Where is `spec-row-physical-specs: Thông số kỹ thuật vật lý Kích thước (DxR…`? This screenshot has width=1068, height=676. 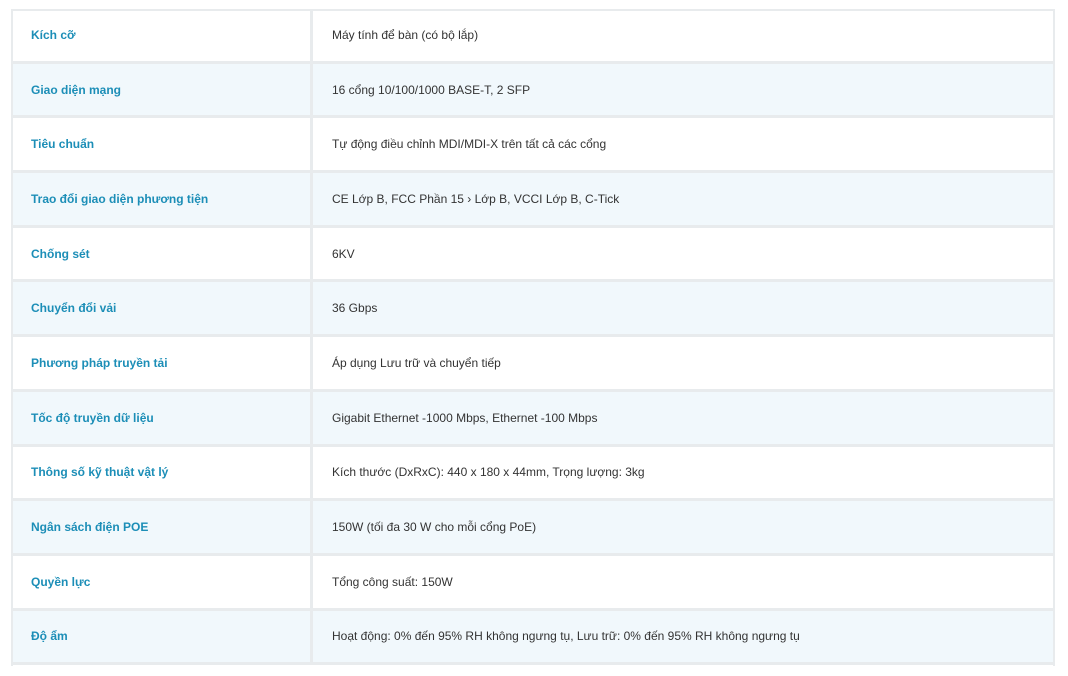
spec-row-physical-specs: Thông số kỹ thuật vật lý Kích thước (DxR… is located at coordinates (533, 474).